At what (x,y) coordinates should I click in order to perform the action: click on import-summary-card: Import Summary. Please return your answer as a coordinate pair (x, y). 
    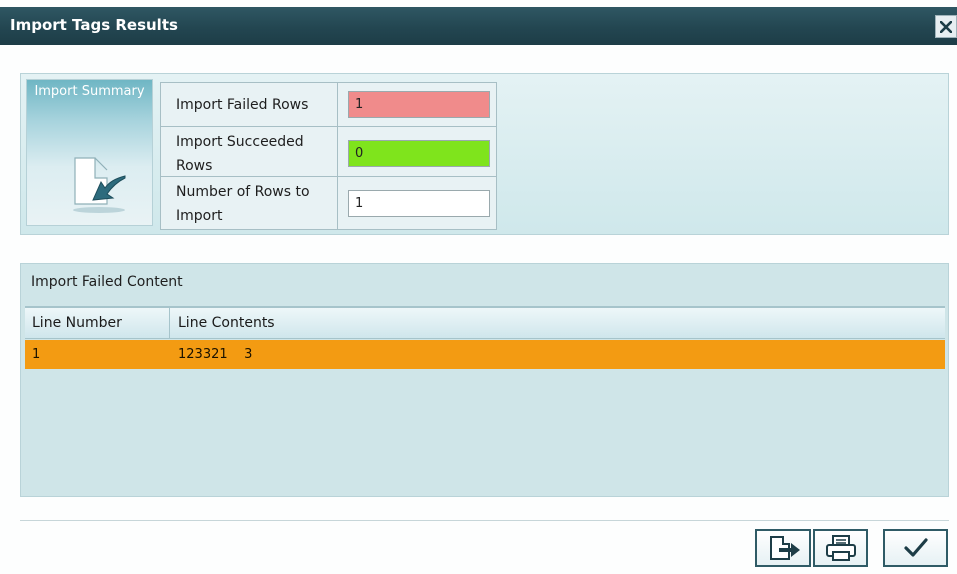
    Looking at the image, I should click on (89, 152).